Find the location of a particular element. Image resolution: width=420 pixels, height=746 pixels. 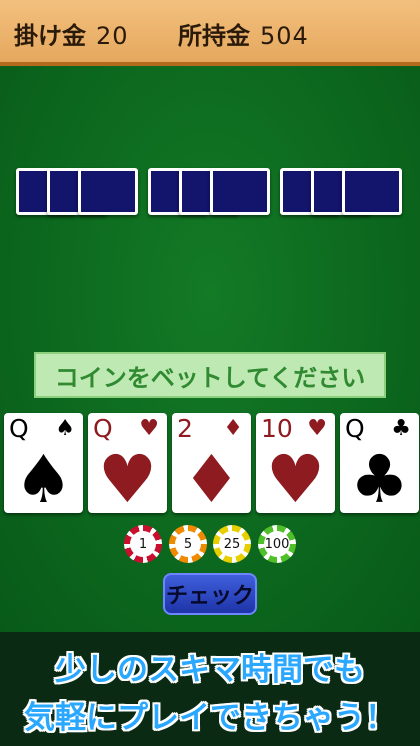

chip-1: 1 is located at coordinates (143, 544).